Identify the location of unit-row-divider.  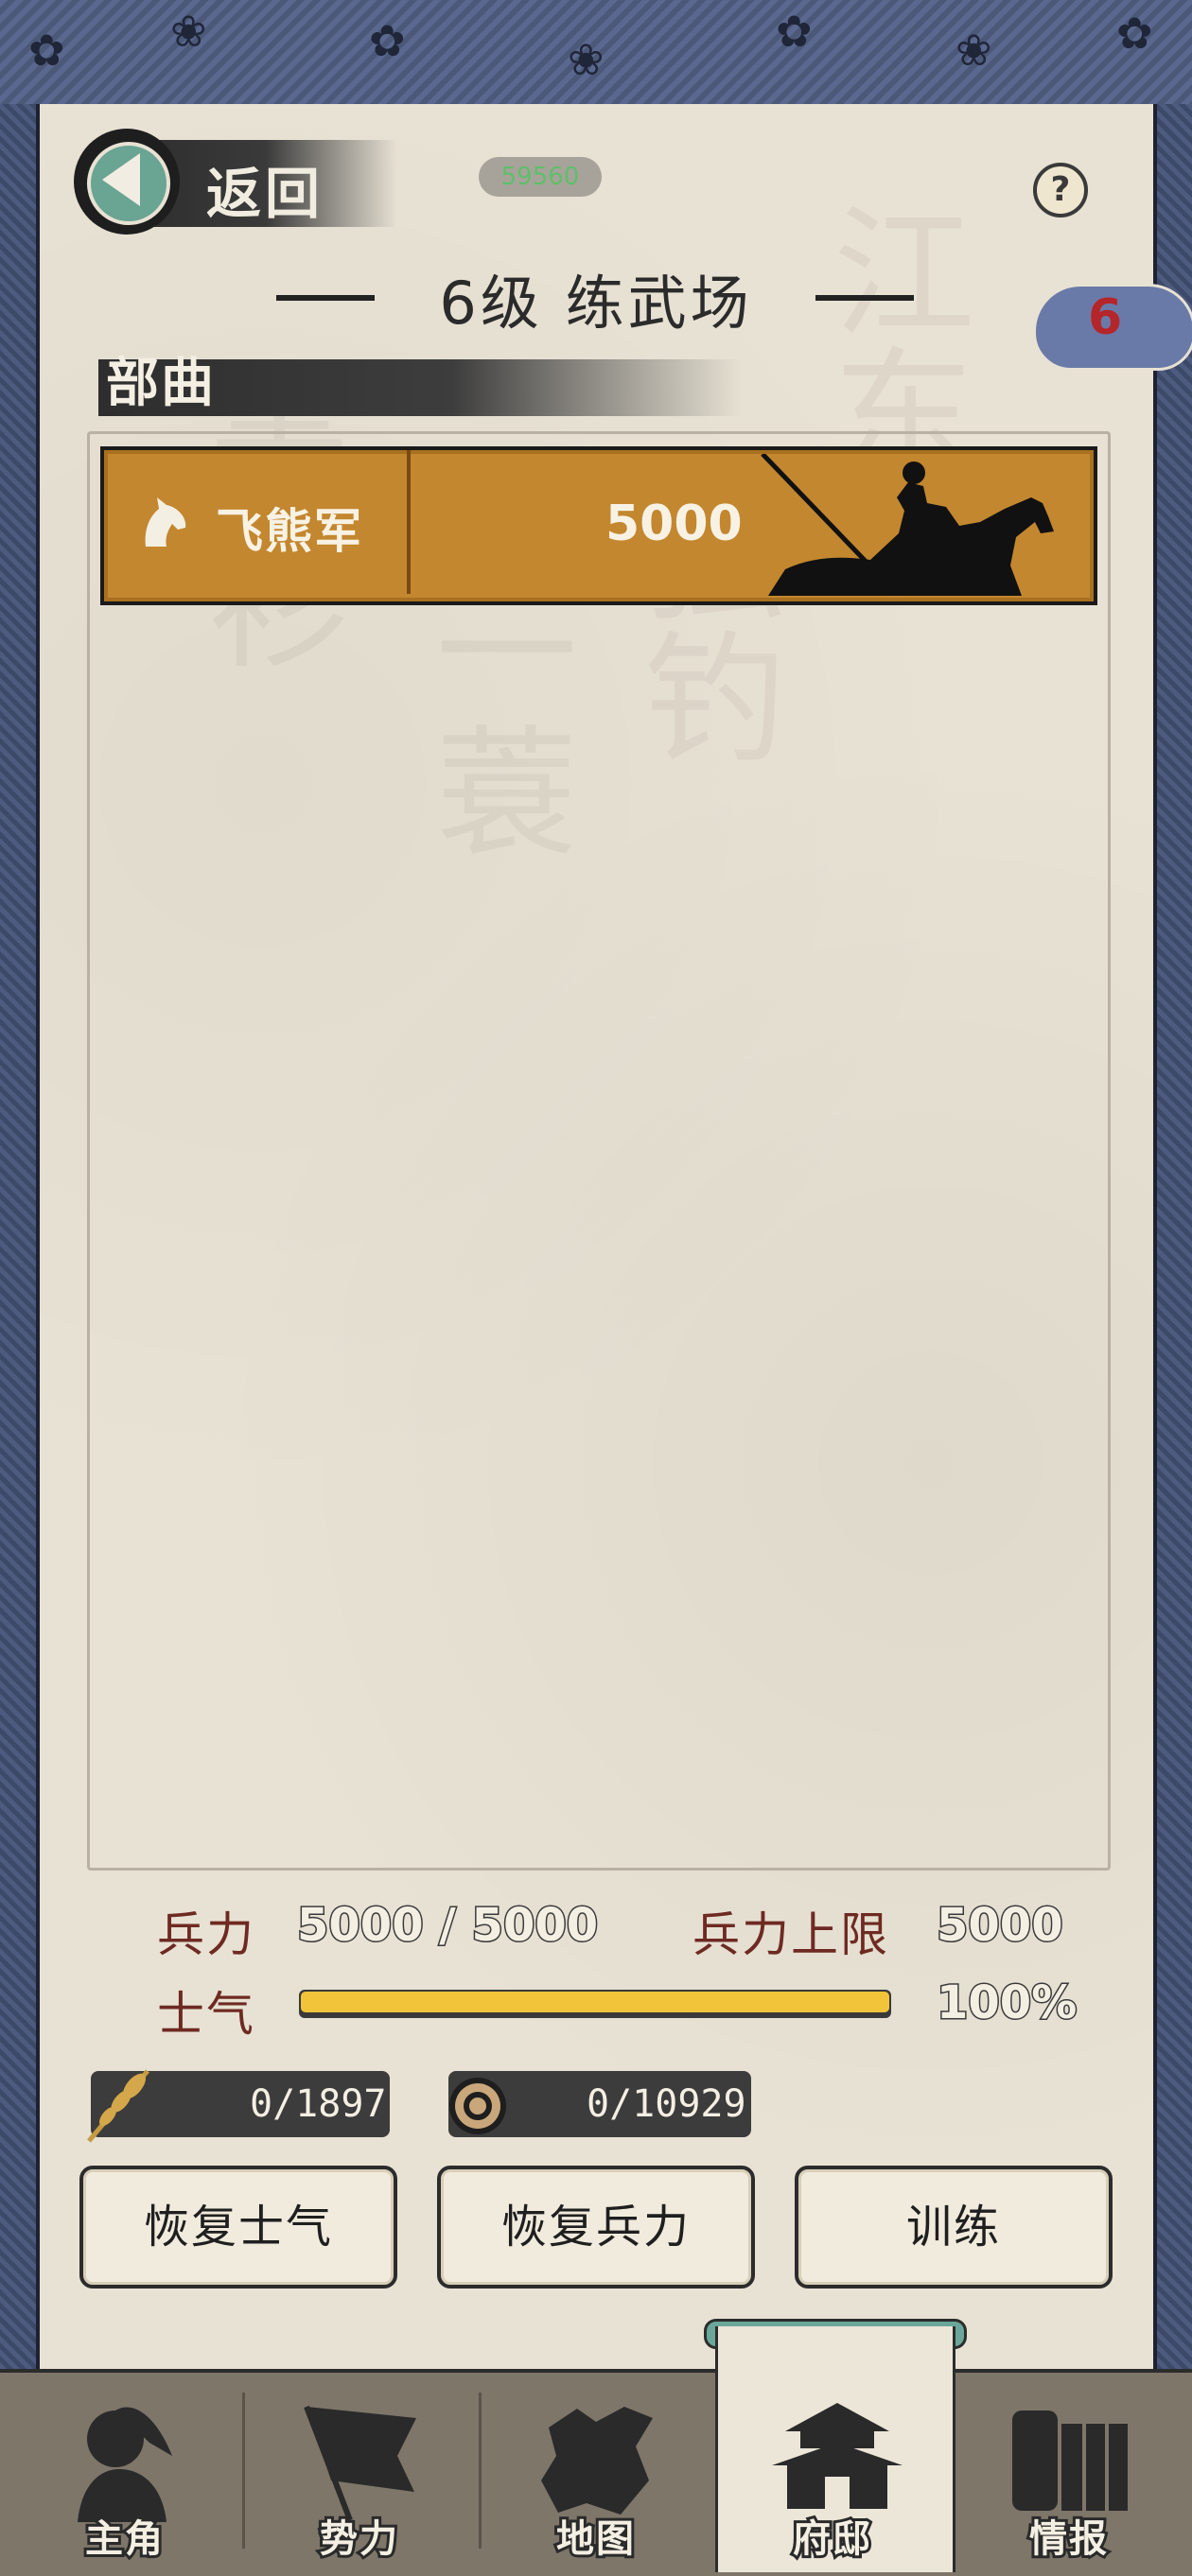
(409, 522).